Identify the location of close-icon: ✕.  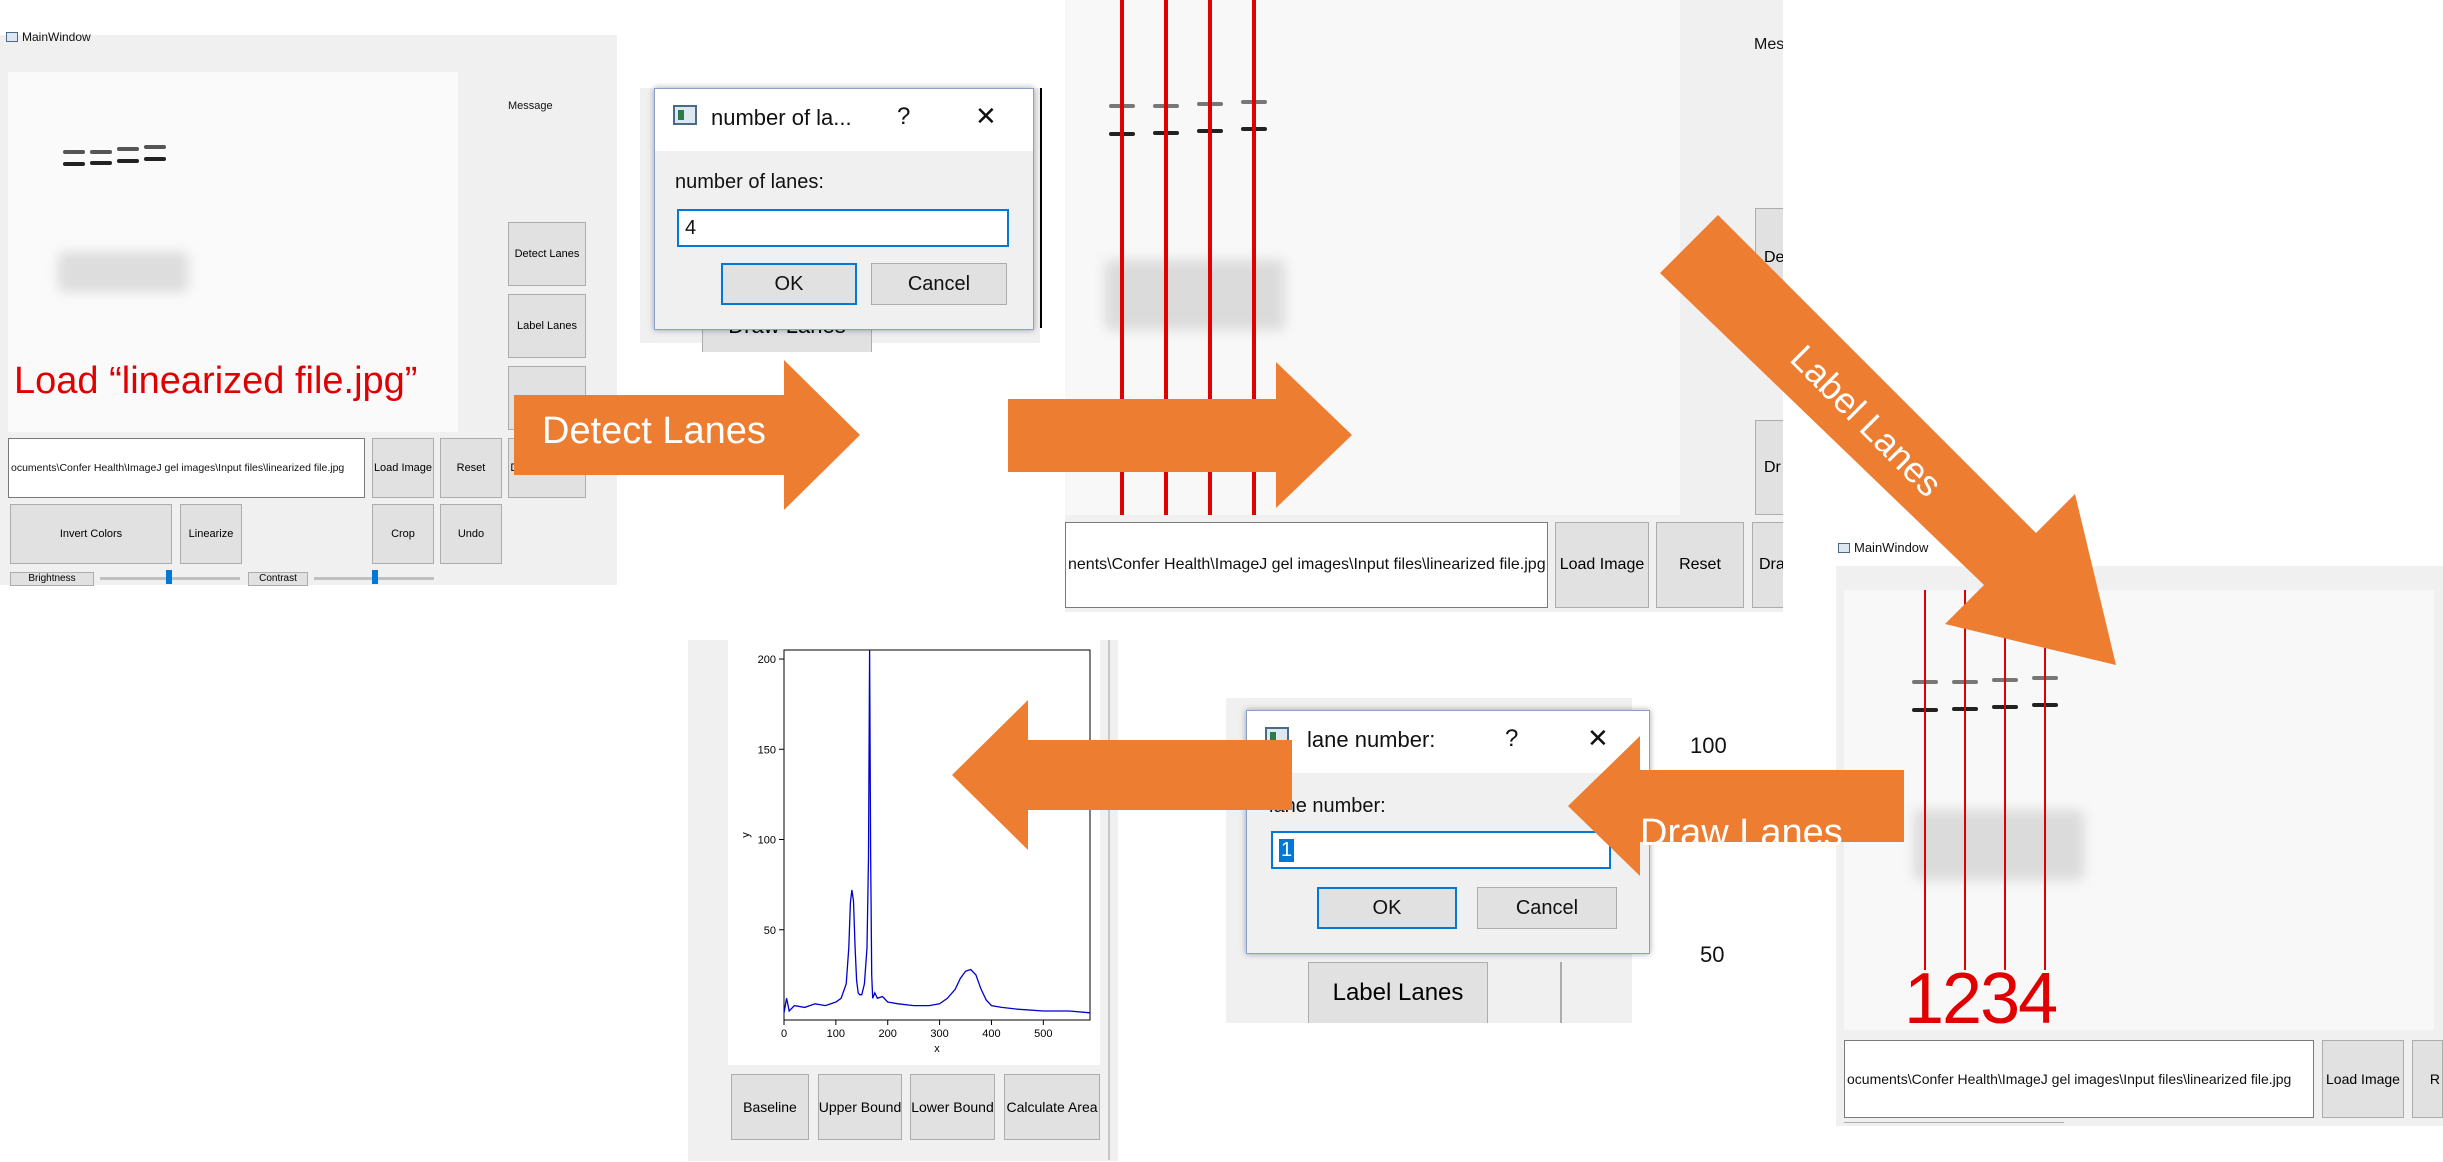
(986, 116).